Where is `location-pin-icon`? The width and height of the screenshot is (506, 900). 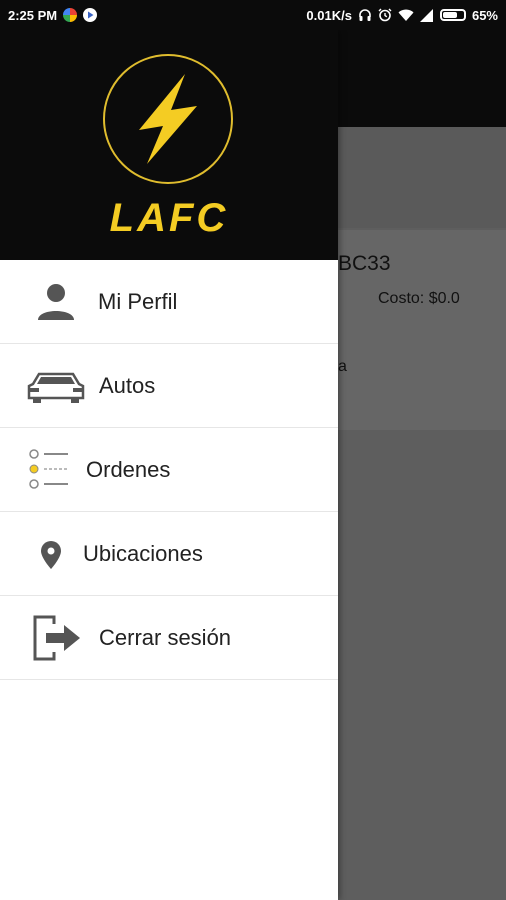
location-pin-icon is located at coordinates (51, 555).